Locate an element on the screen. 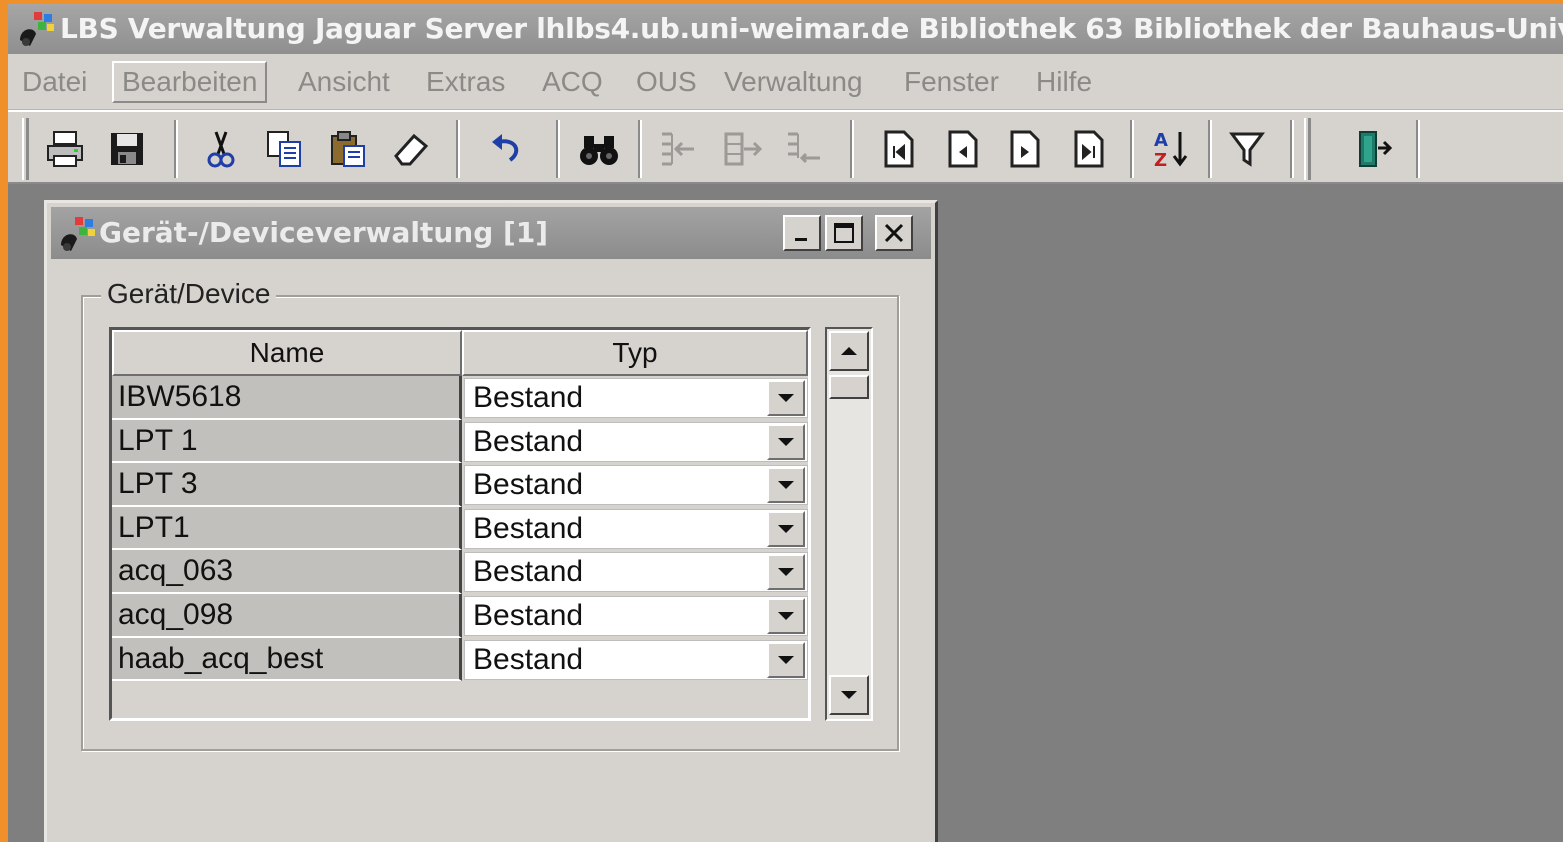 This screenshot has width=1563, height=842. table-row: haab_acq_best Bestand is located at coordinates (460, 659).